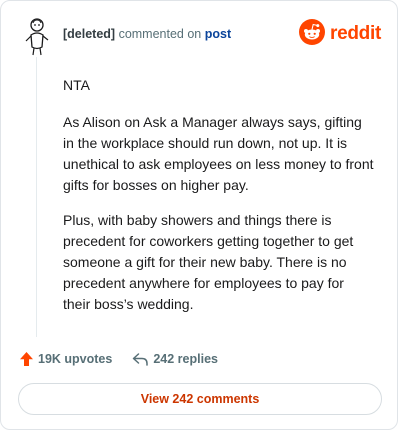 The height and width of the screenshot is (432, 400). Describe the element at coordinates (140, 359) in the screenshot. I see `reply-arrow-icon` at that location.